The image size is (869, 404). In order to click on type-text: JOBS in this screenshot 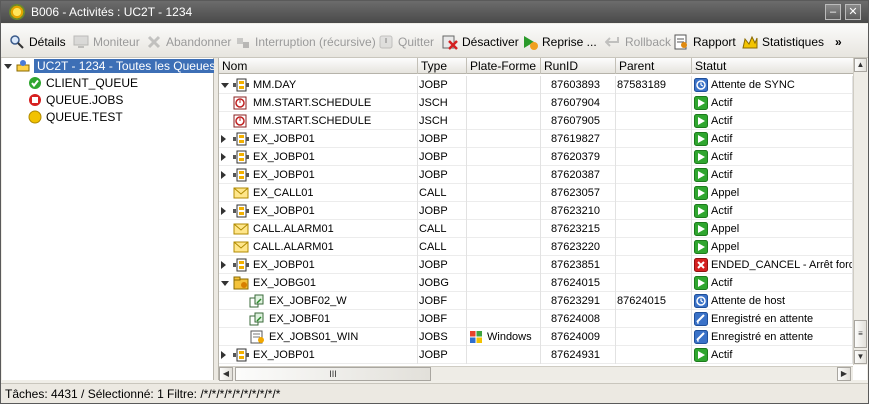, I will do `click(433, 337)`.